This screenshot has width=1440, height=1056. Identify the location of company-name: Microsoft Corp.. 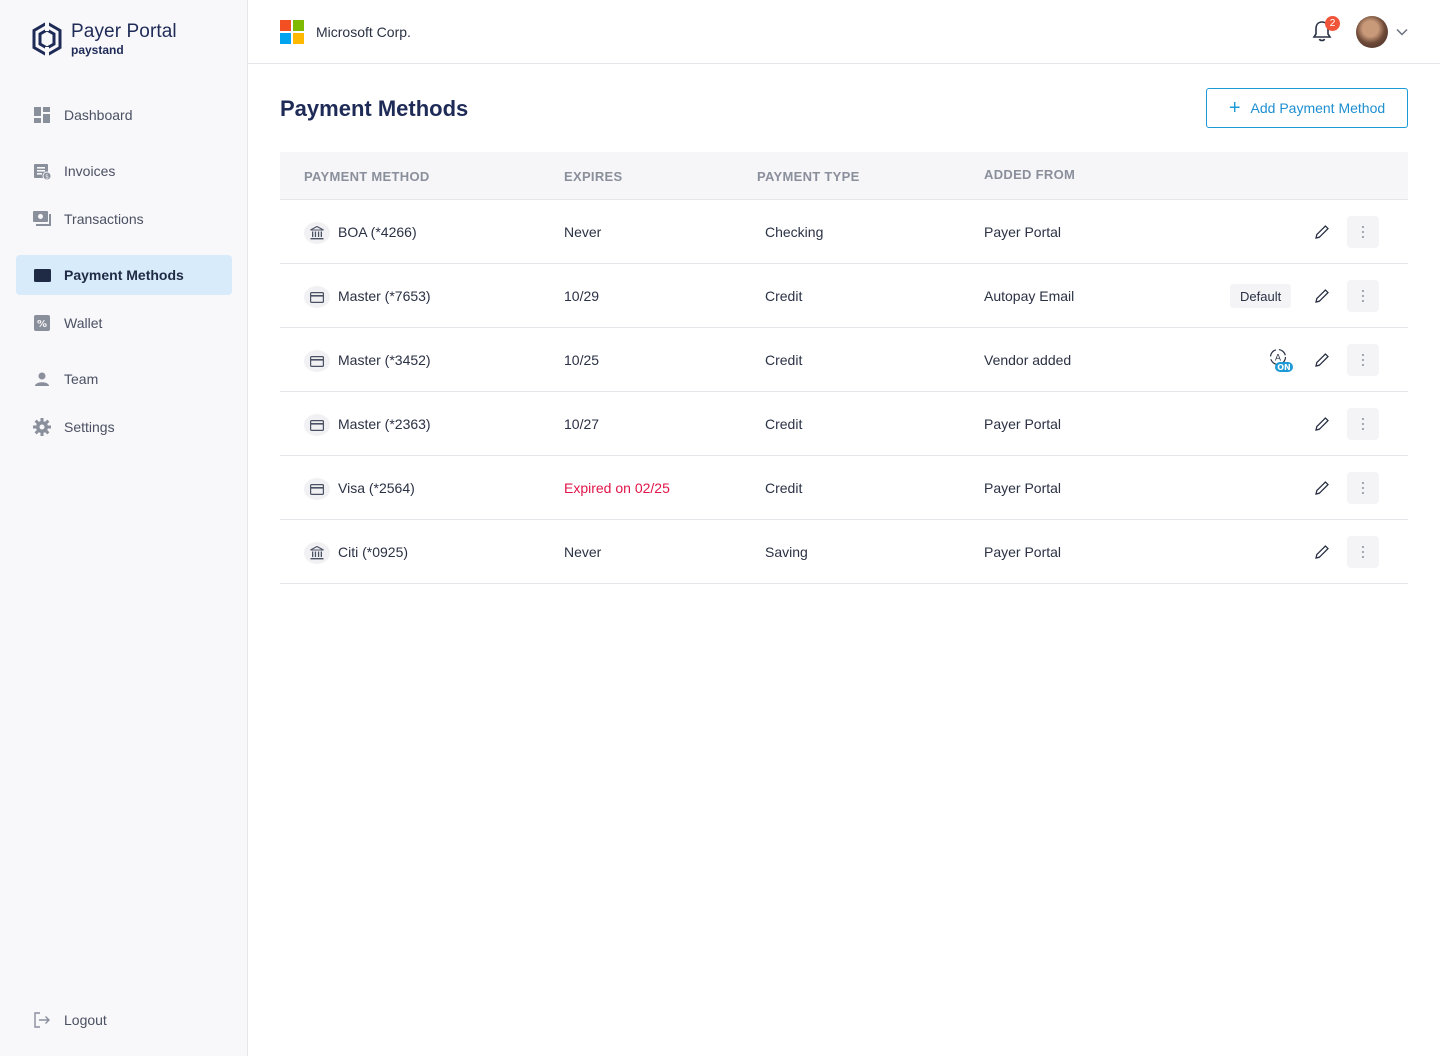
(363, 32).